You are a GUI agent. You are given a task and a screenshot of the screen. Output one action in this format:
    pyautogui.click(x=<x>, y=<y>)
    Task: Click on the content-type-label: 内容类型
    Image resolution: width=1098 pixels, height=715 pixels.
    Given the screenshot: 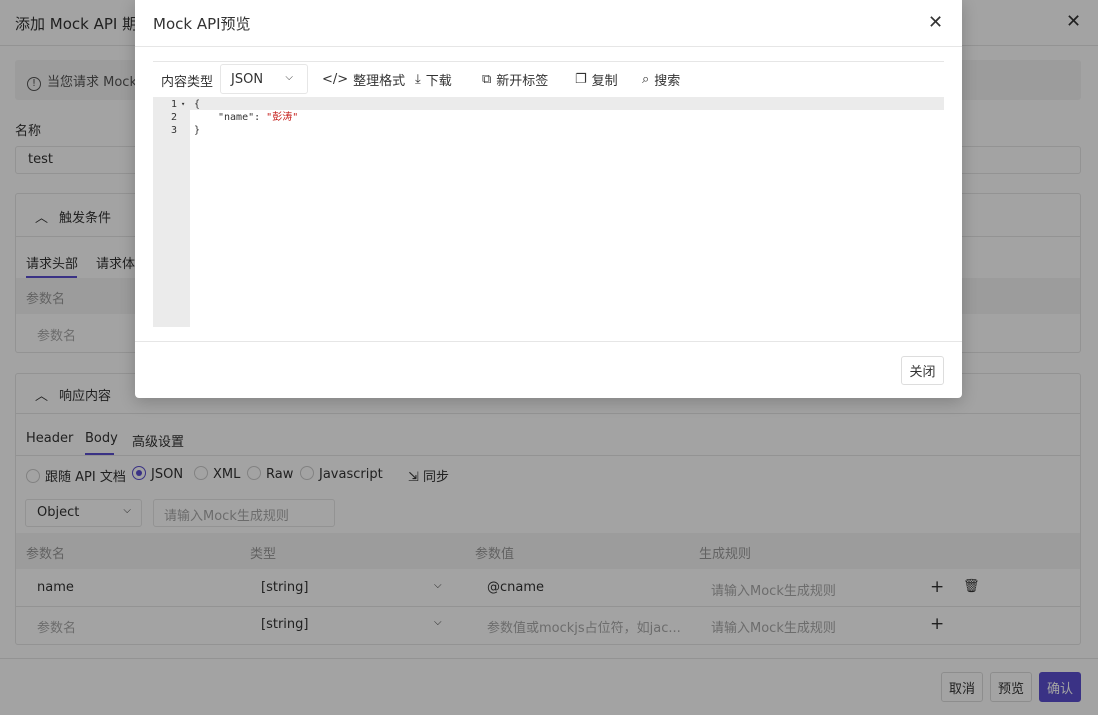 What is the action you would take?
    pyautogui.click(x=187, y=82)
    